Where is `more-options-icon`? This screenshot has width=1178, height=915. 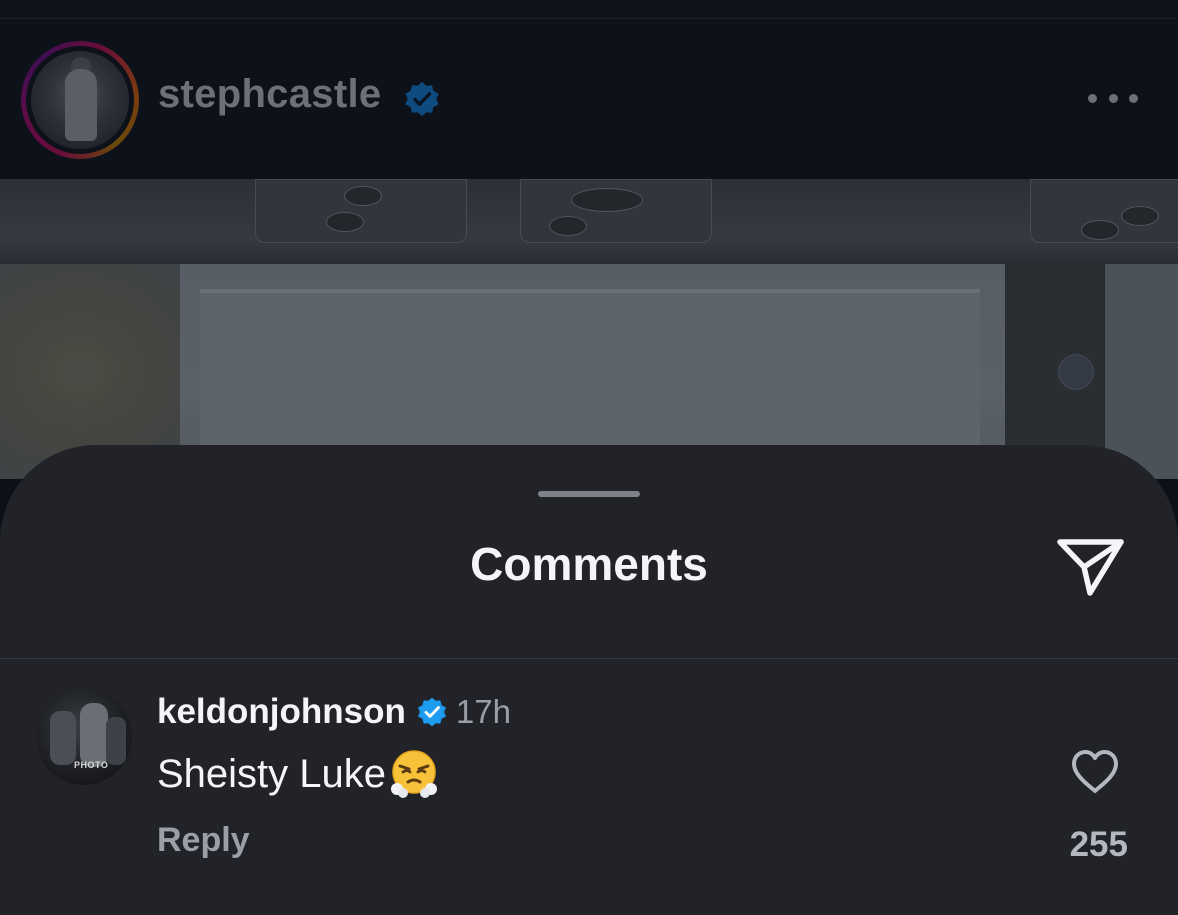
more-options-icon is located at coordinates (1113, 98).